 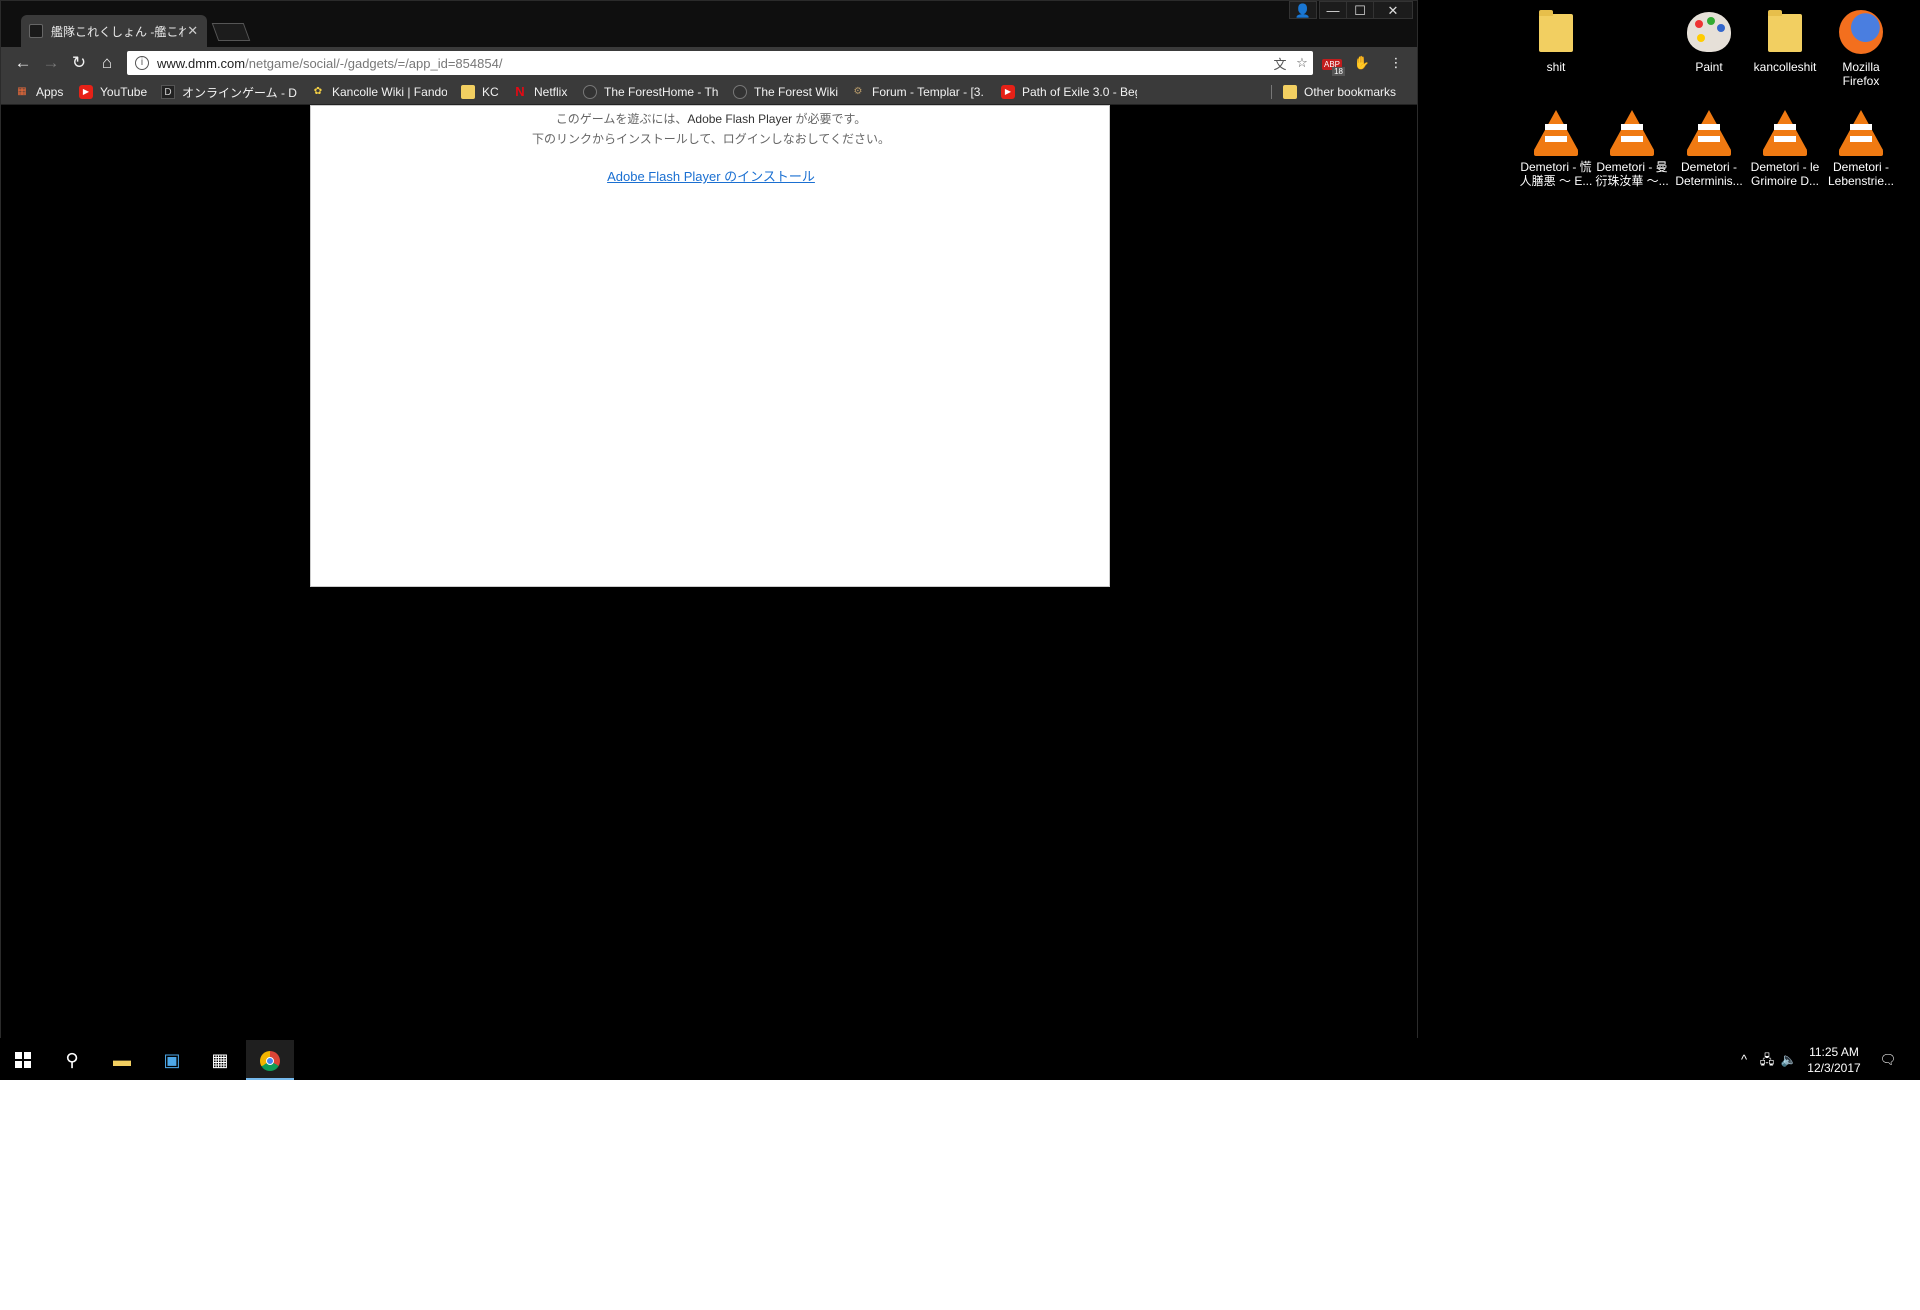 I want to click on clock: 11:25 AM 12/3/2017, so click(x=1834, y=1060).